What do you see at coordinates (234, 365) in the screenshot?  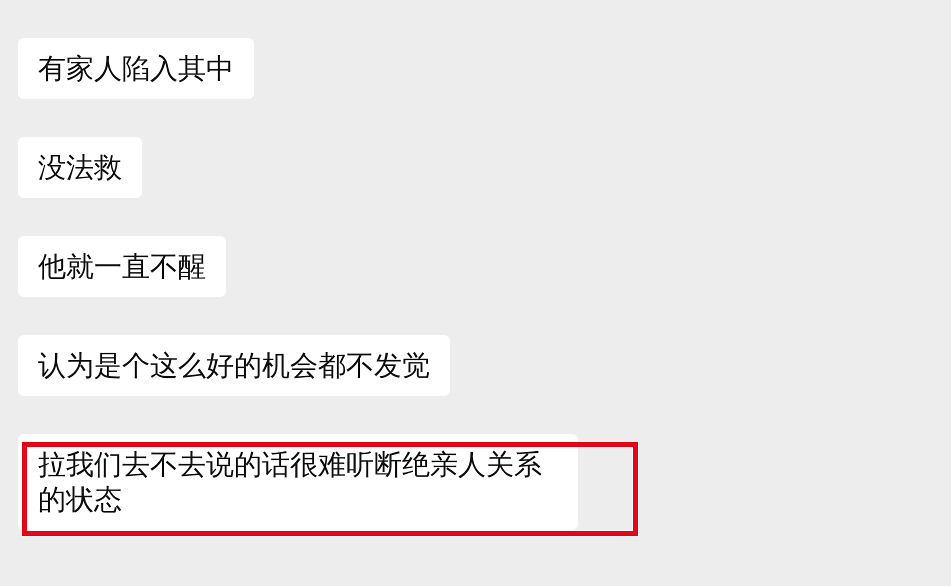 I see `message-bubble: 认为是个这么好的机会都不发觉` at bounding box center [234, 365].